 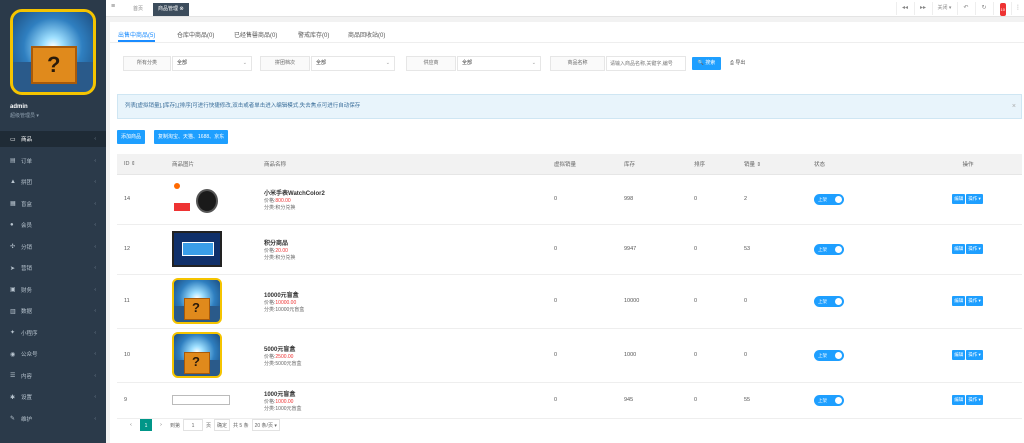 What do you see at coordinates (191, 137) in the screenshot?
I see `copy-product-button: 复制淘宝、天猫、1688、京东` at bounding box center [191, 137].